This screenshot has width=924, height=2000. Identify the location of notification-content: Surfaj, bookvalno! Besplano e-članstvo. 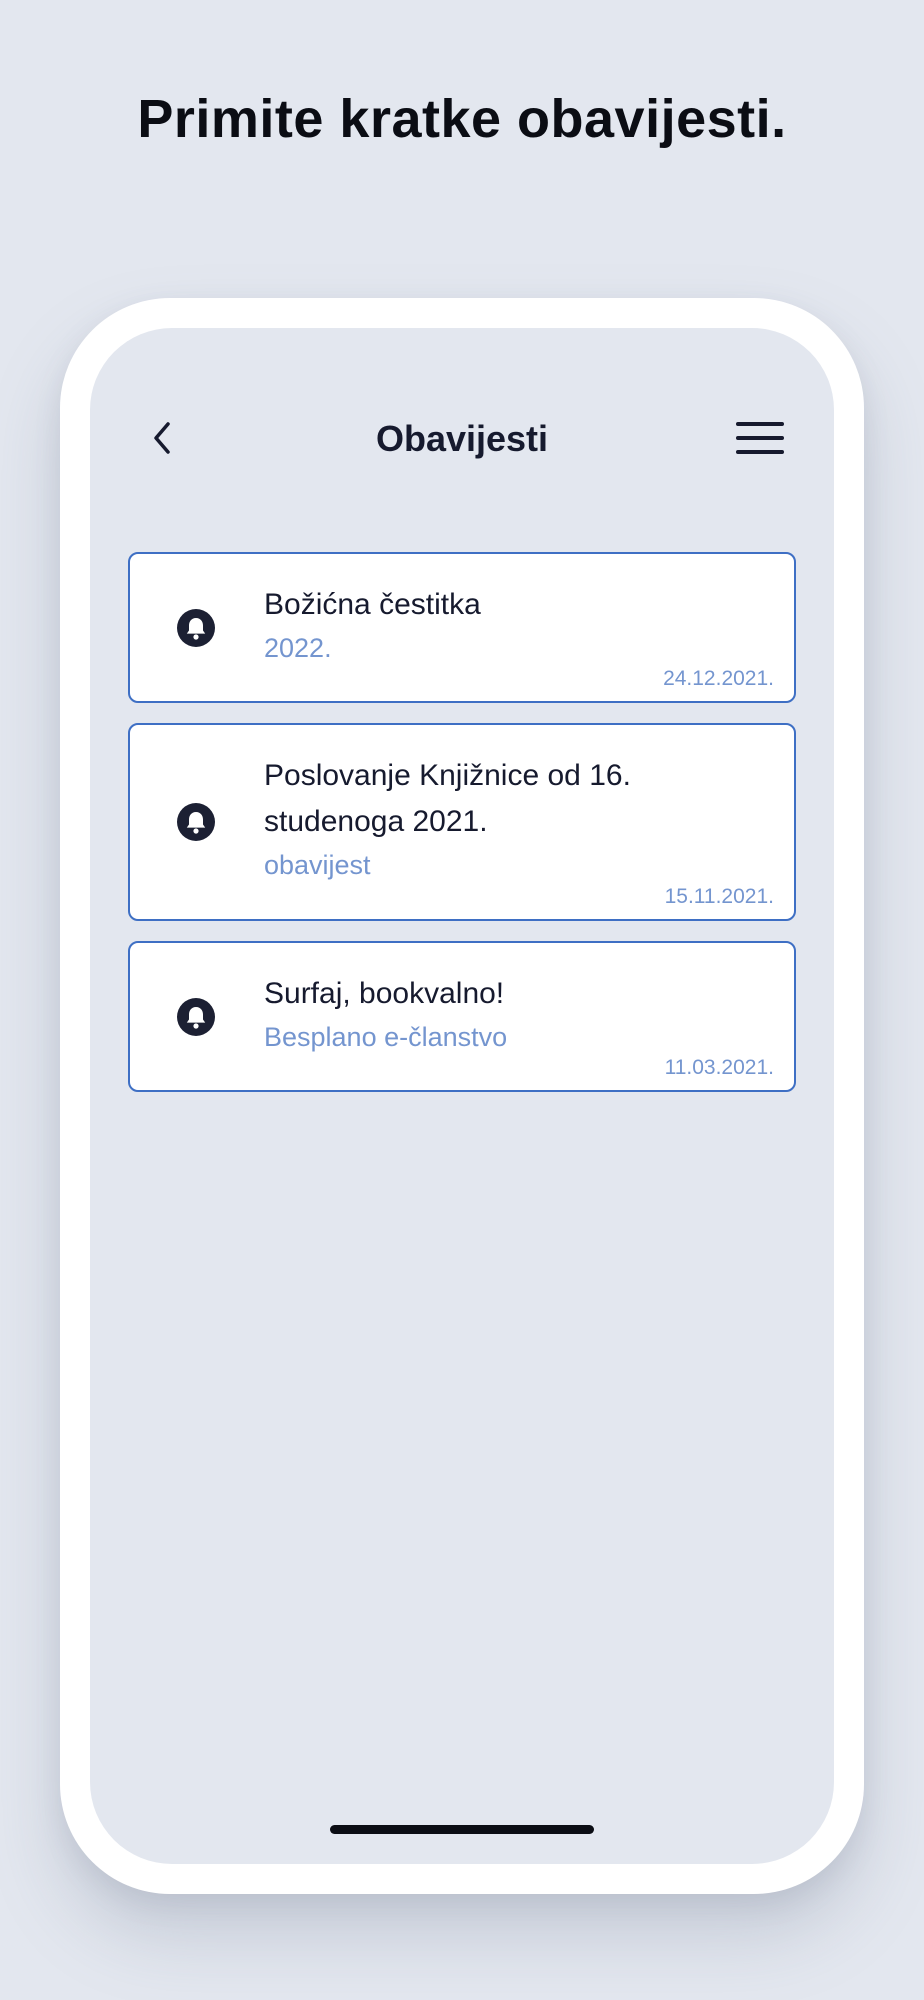
(514, 1014).